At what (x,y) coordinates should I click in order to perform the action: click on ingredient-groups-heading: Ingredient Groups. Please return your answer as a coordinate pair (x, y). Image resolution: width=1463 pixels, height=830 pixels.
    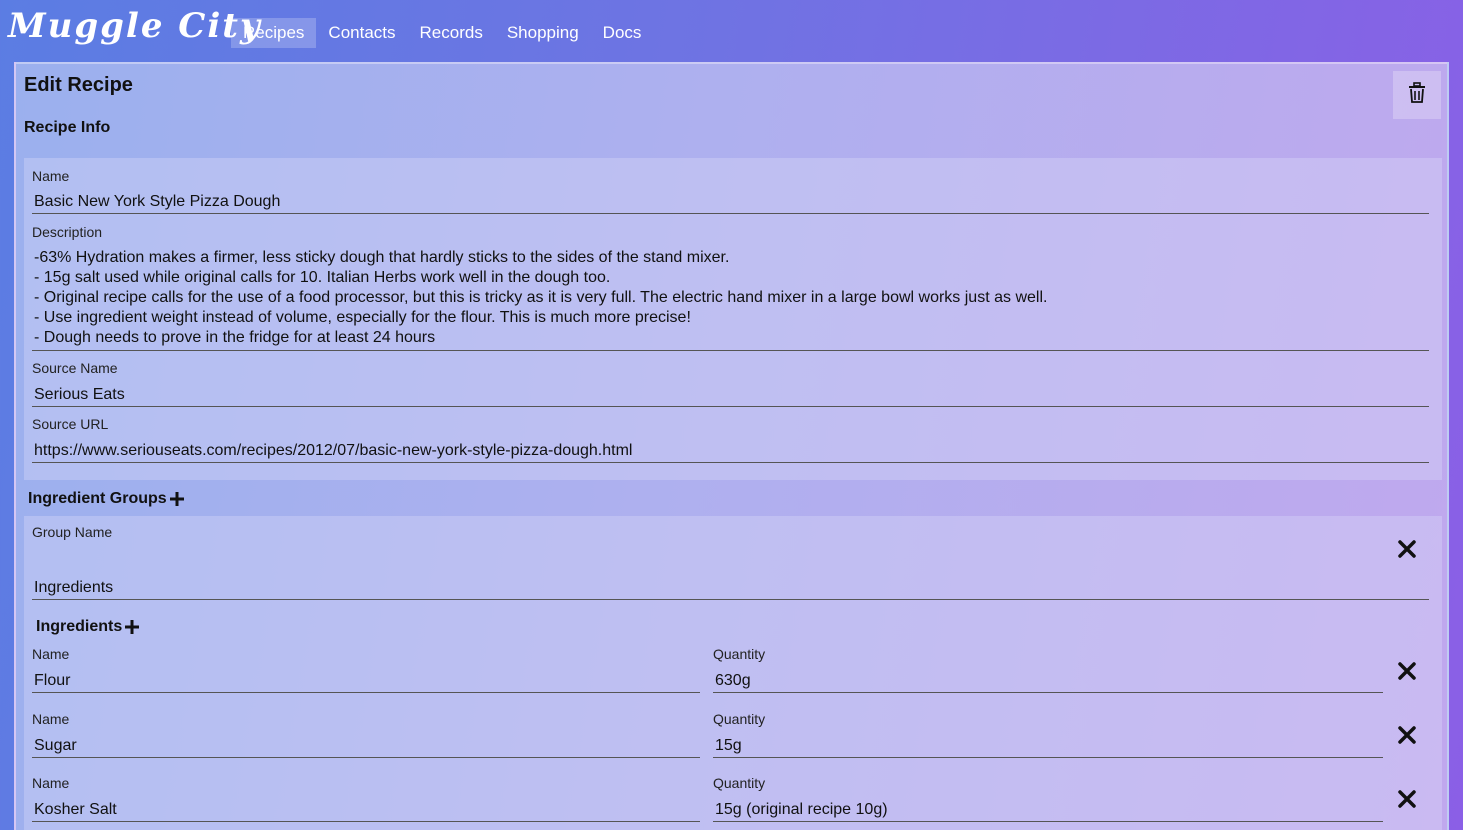
    Looking at the image, I should click on (106, 499).